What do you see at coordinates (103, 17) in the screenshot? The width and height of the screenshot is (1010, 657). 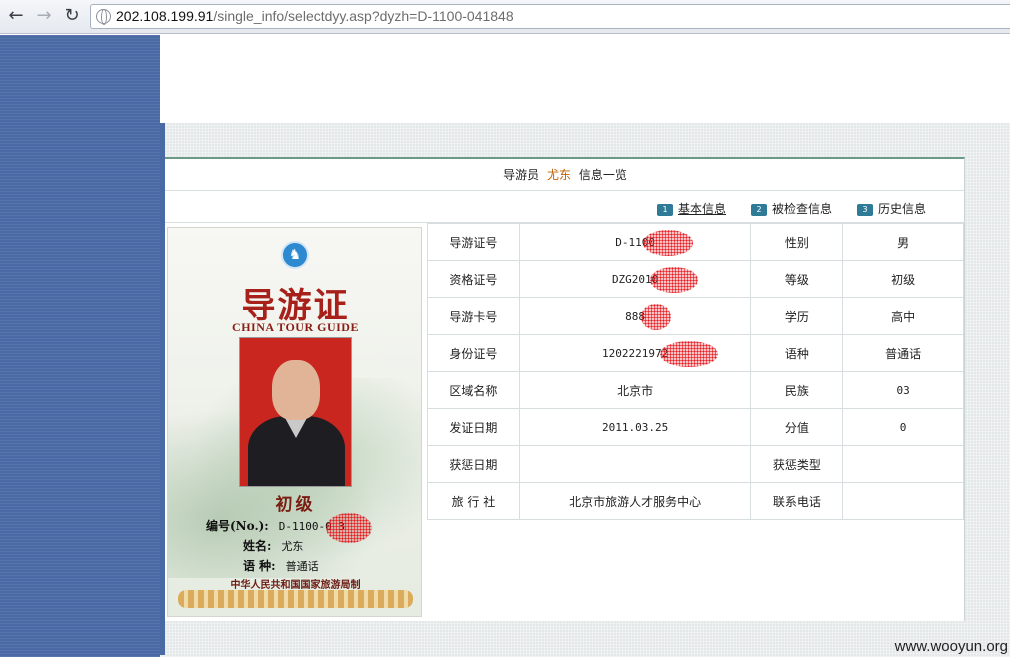 I see `globe-icon` at bounding box center [103, 17].